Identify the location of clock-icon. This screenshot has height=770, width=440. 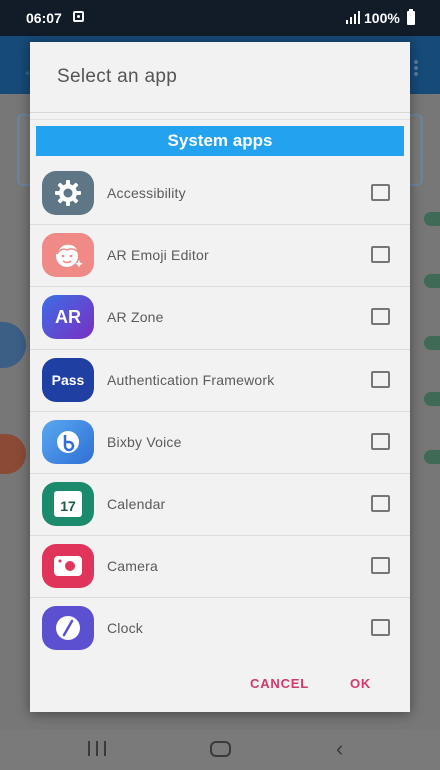
(68, 628).